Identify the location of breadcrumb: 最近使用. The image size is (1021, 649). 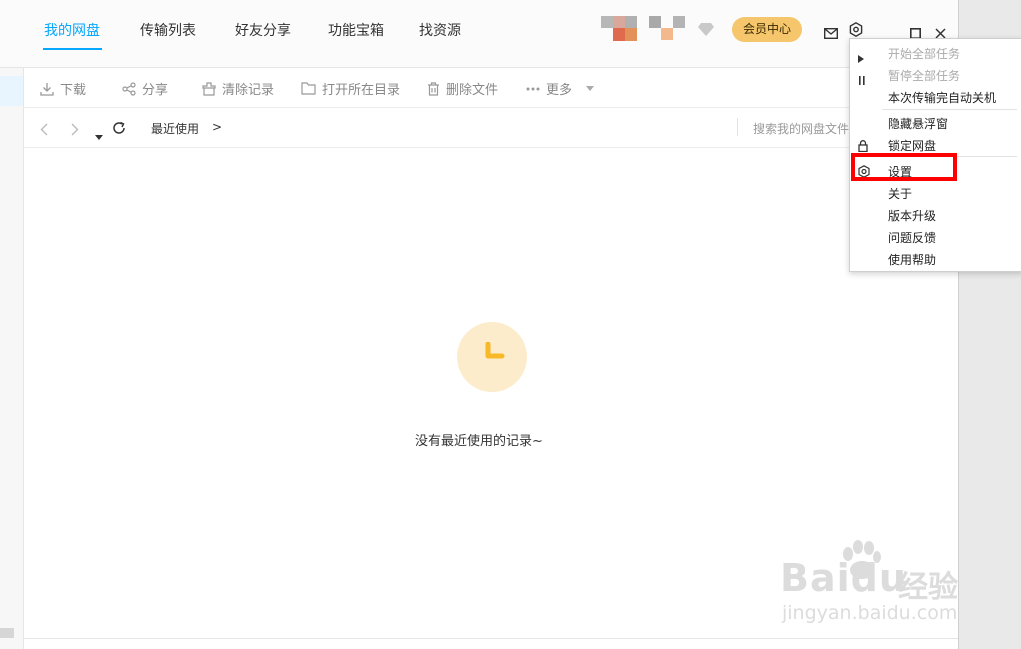
(175, 128).